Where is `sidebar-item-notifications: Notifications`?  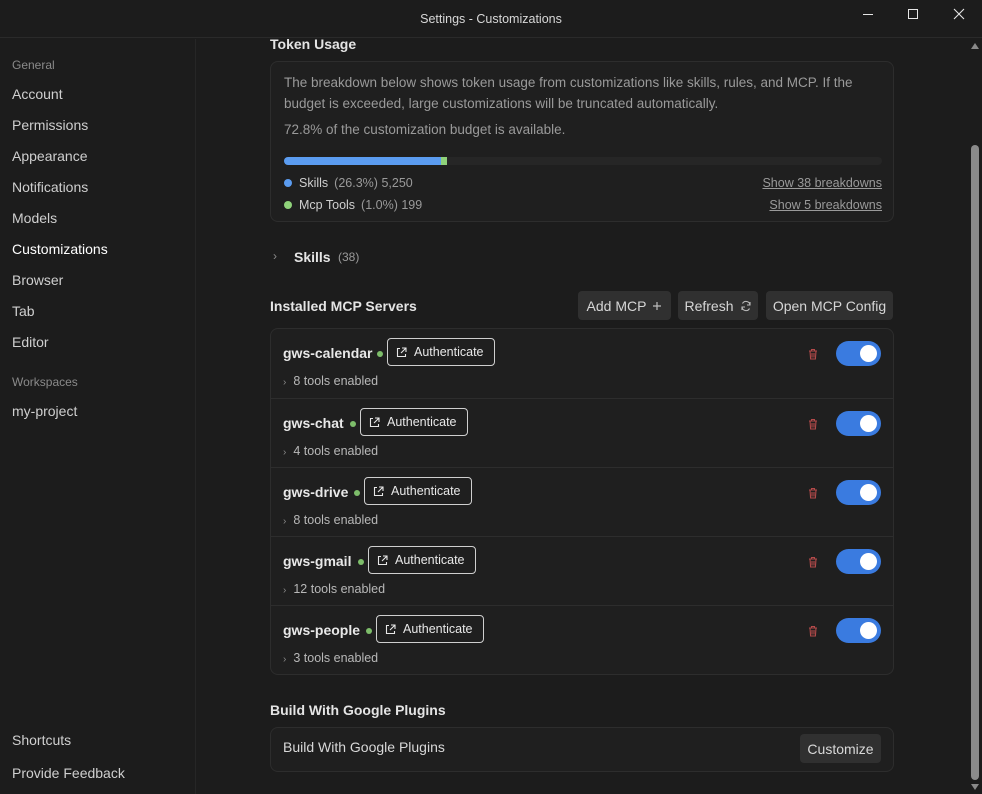
sidebar-item-notifications: Notifications is located at coordinates (50, 187).